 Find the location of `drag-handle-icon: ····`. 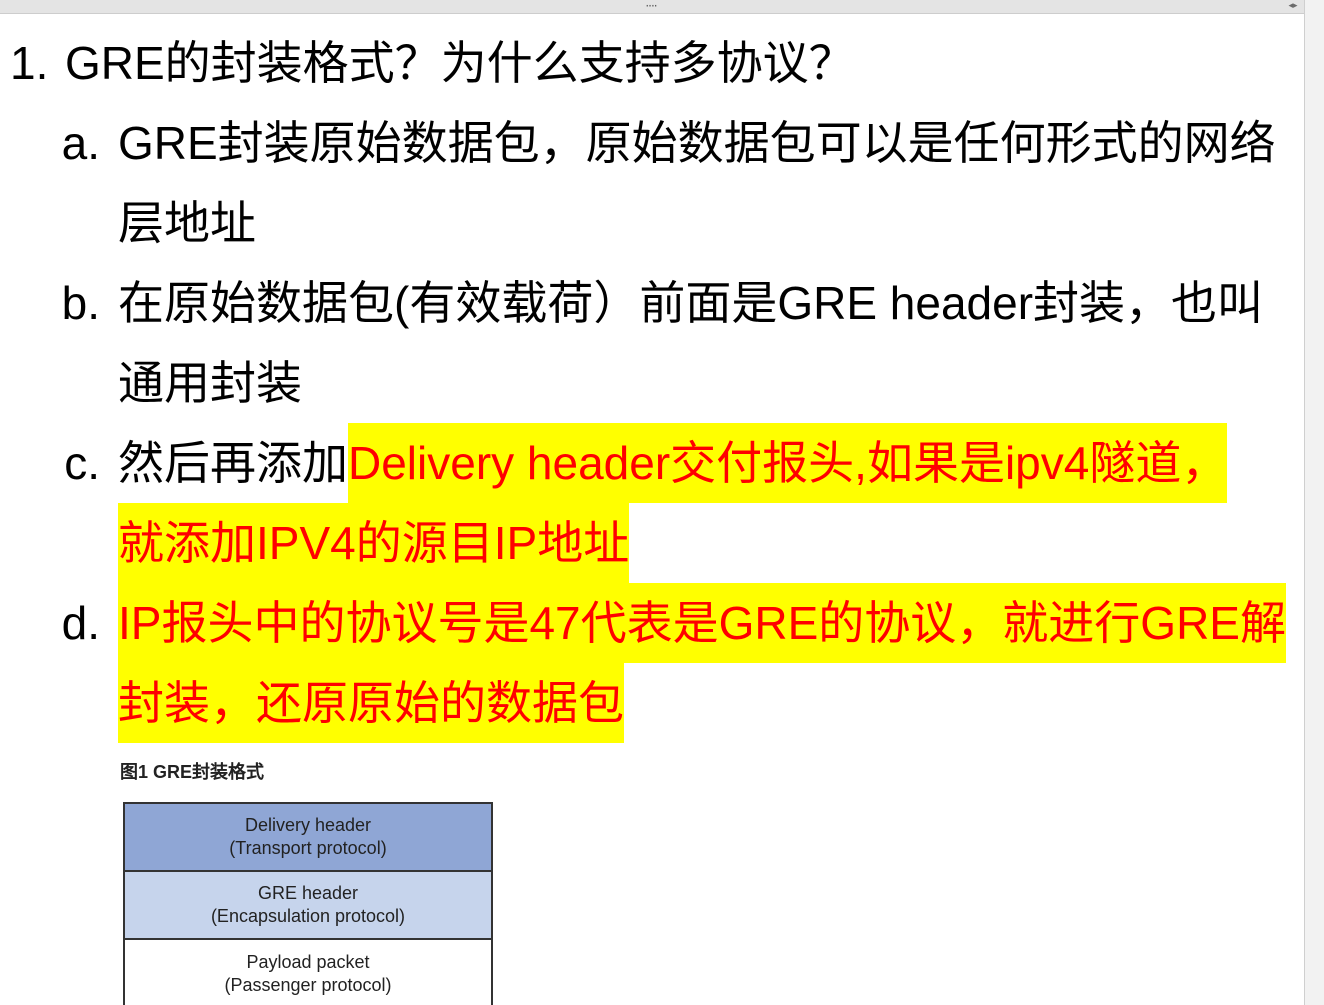

drag-handle-icon: ···· is located at coordinates (651, 6).